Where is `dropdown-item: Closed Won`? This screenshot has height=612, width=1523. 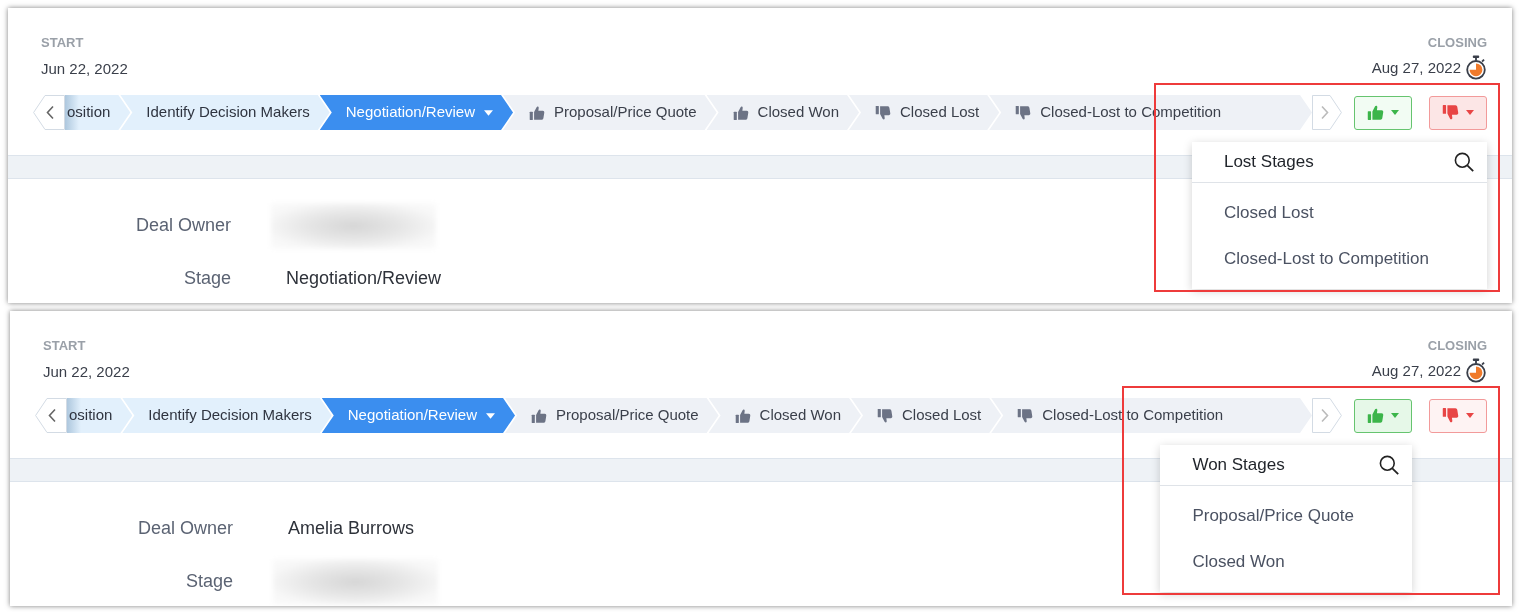
dropdown-item: Closed Won is located at coordinates (1286, 561).